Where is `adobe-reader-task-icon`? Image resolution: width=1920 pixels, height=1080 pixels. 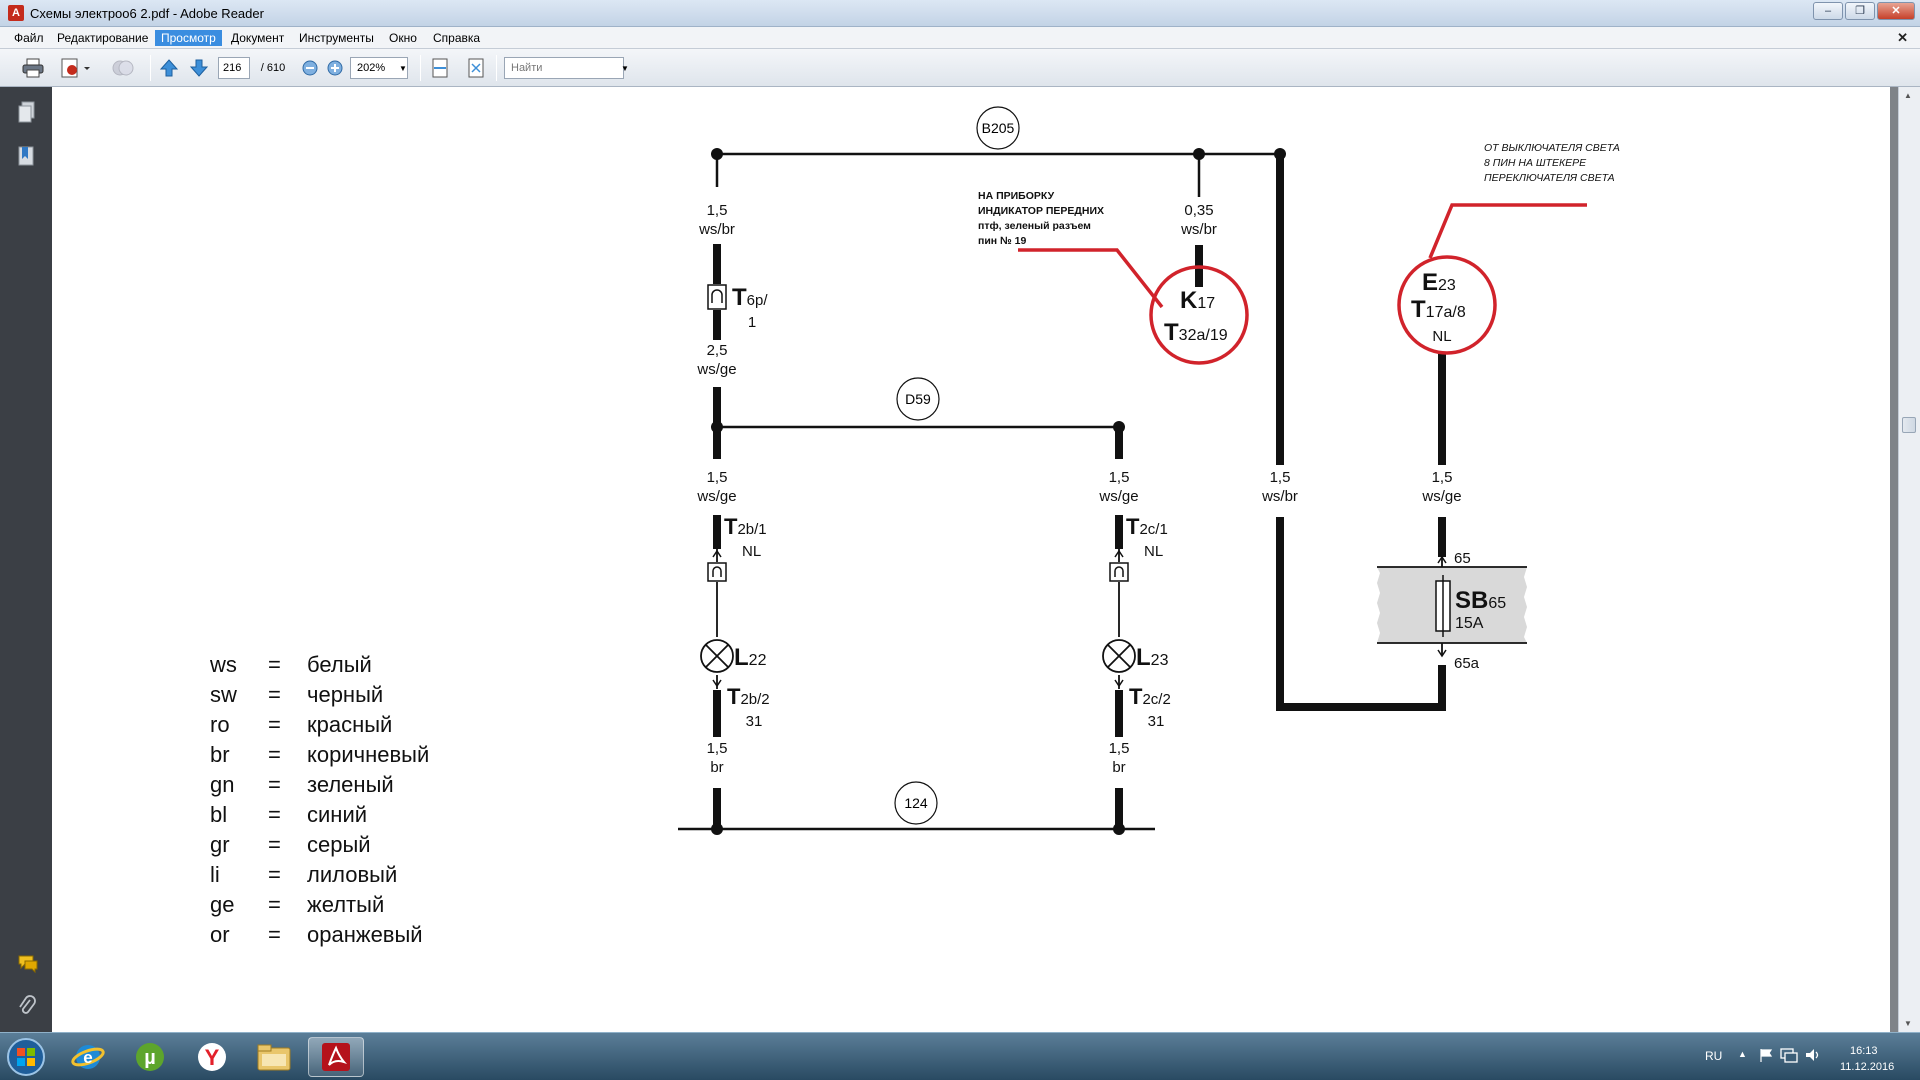 adobe-reader-task-icon is located at coordinates (336, 1057).